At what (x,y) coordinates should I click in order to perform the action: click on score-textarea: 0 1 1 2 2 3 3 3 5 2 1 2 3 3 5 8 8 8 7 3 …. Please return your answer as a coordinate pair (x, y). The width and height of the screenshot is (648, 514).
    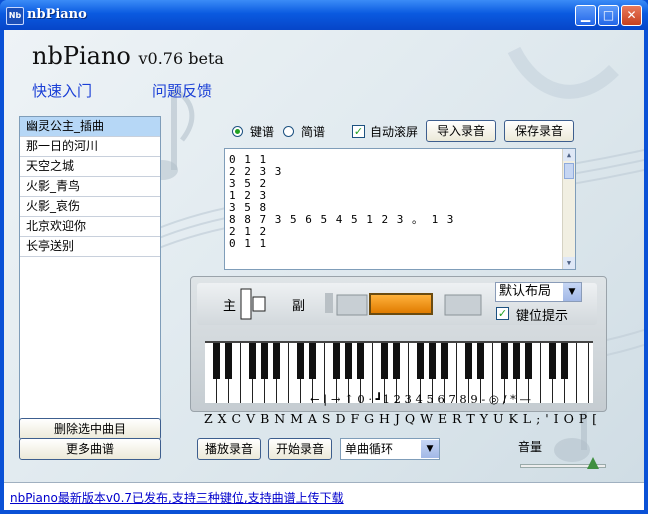
    Looking at the image, I should click on (400, 209).